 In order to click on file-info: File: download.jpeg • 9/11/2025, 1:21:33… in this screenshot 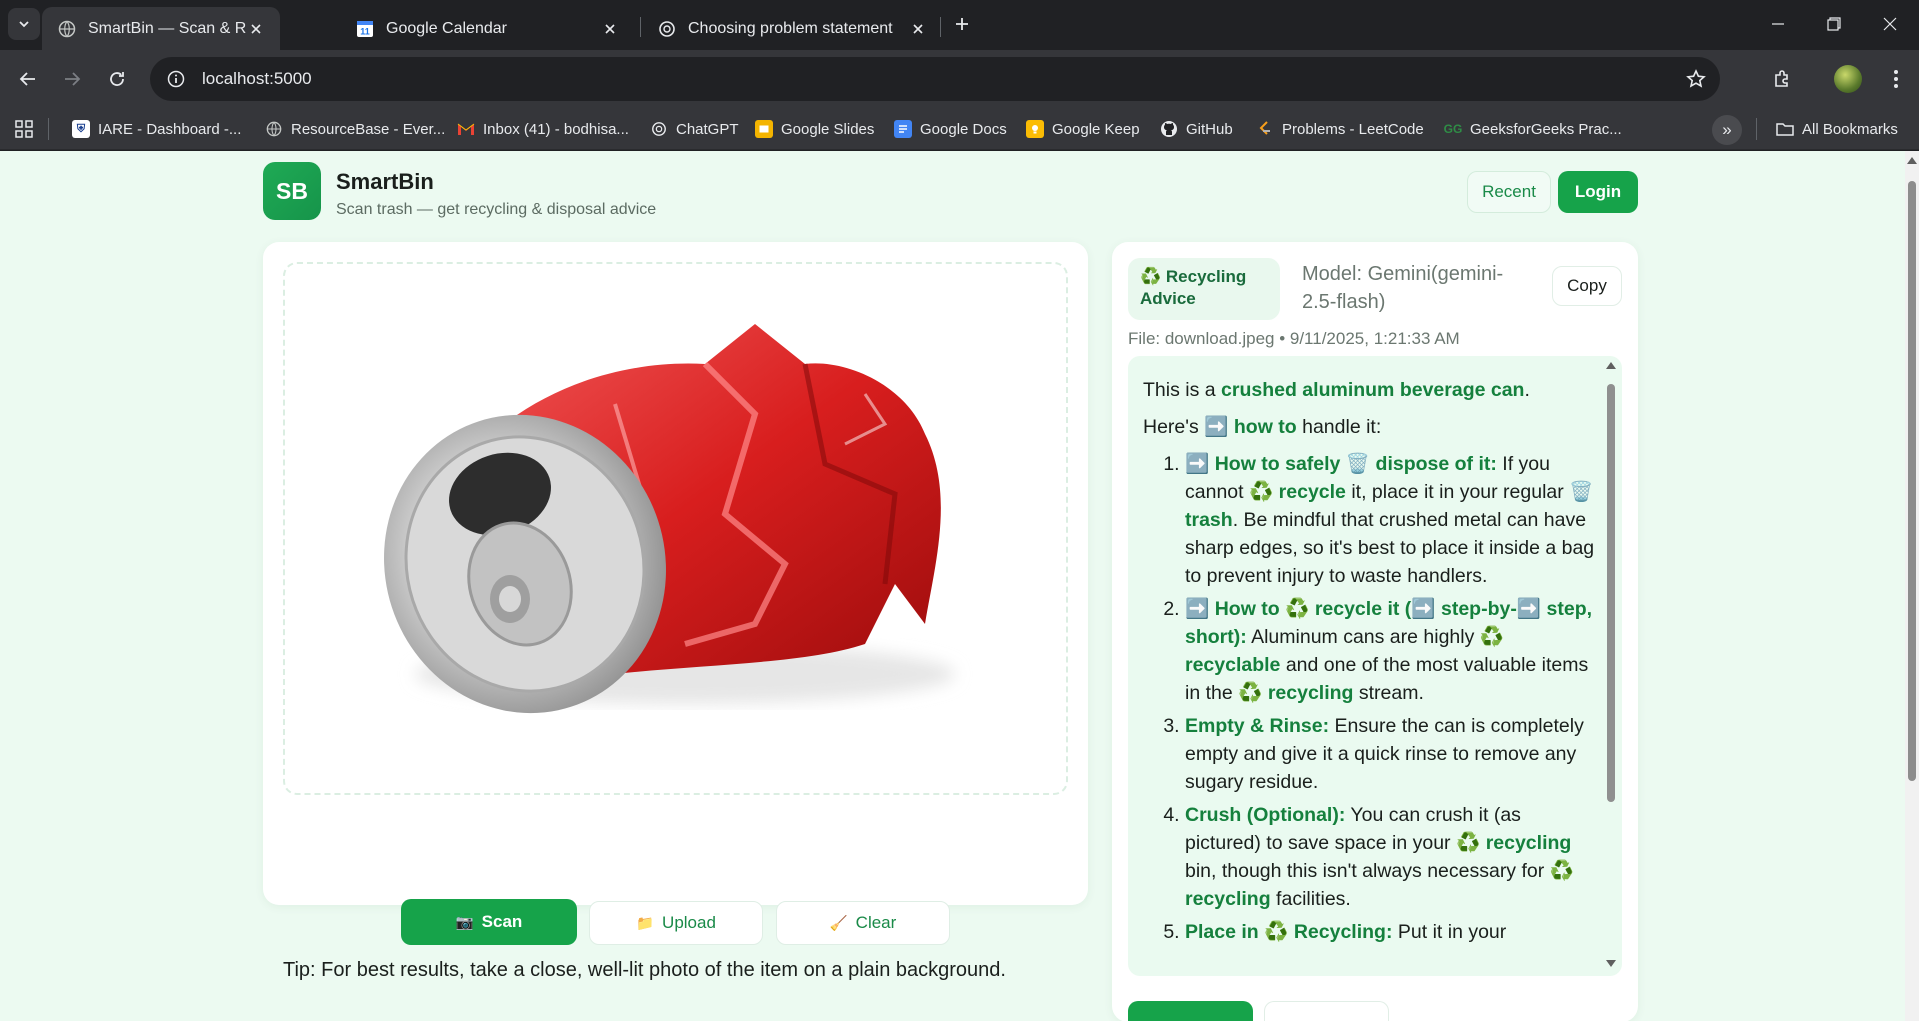, I will do `click(1294, 338)`.